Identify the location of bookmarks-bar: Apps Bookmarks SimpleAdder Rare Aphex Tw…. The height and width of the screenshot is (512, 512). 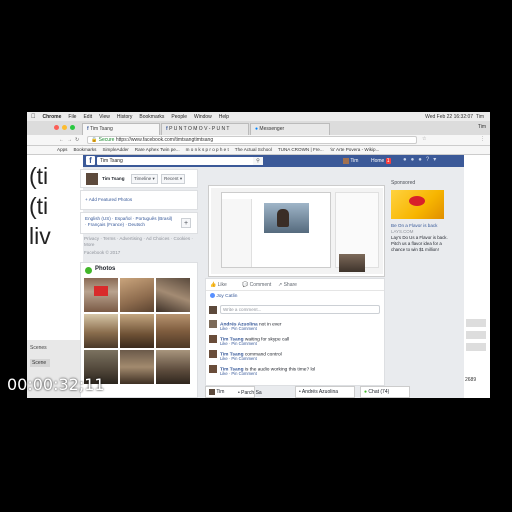
(258, 150).